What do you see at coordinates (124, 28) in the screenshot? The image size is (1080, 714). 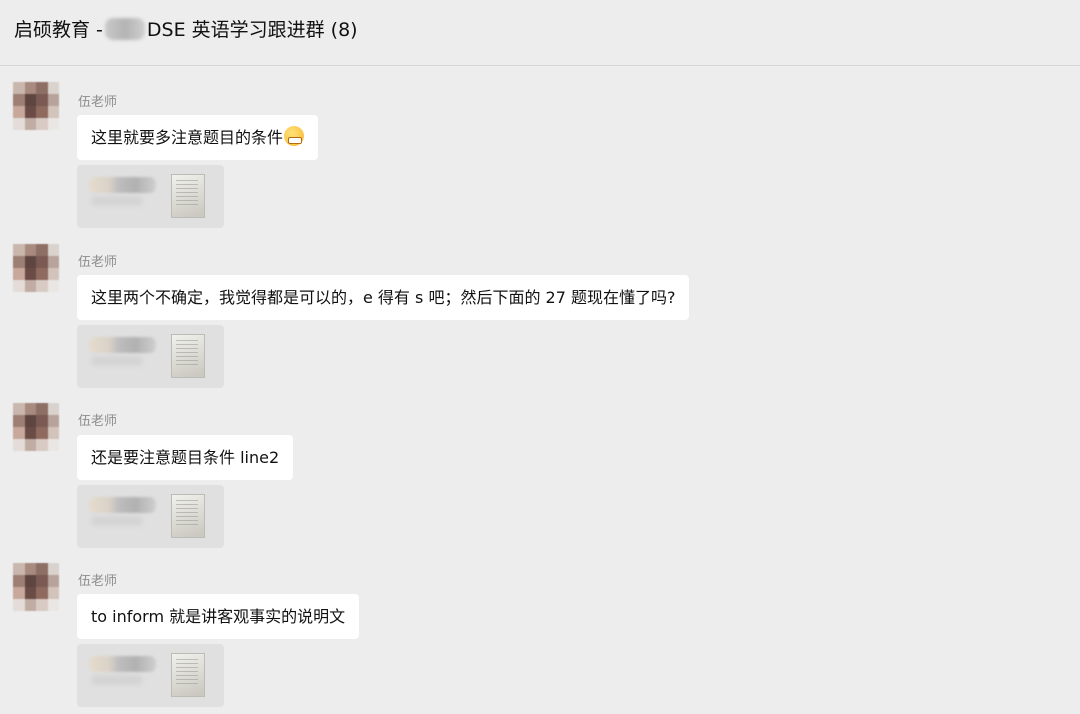 I see `redacted-name` at bounding box center [124, 28].